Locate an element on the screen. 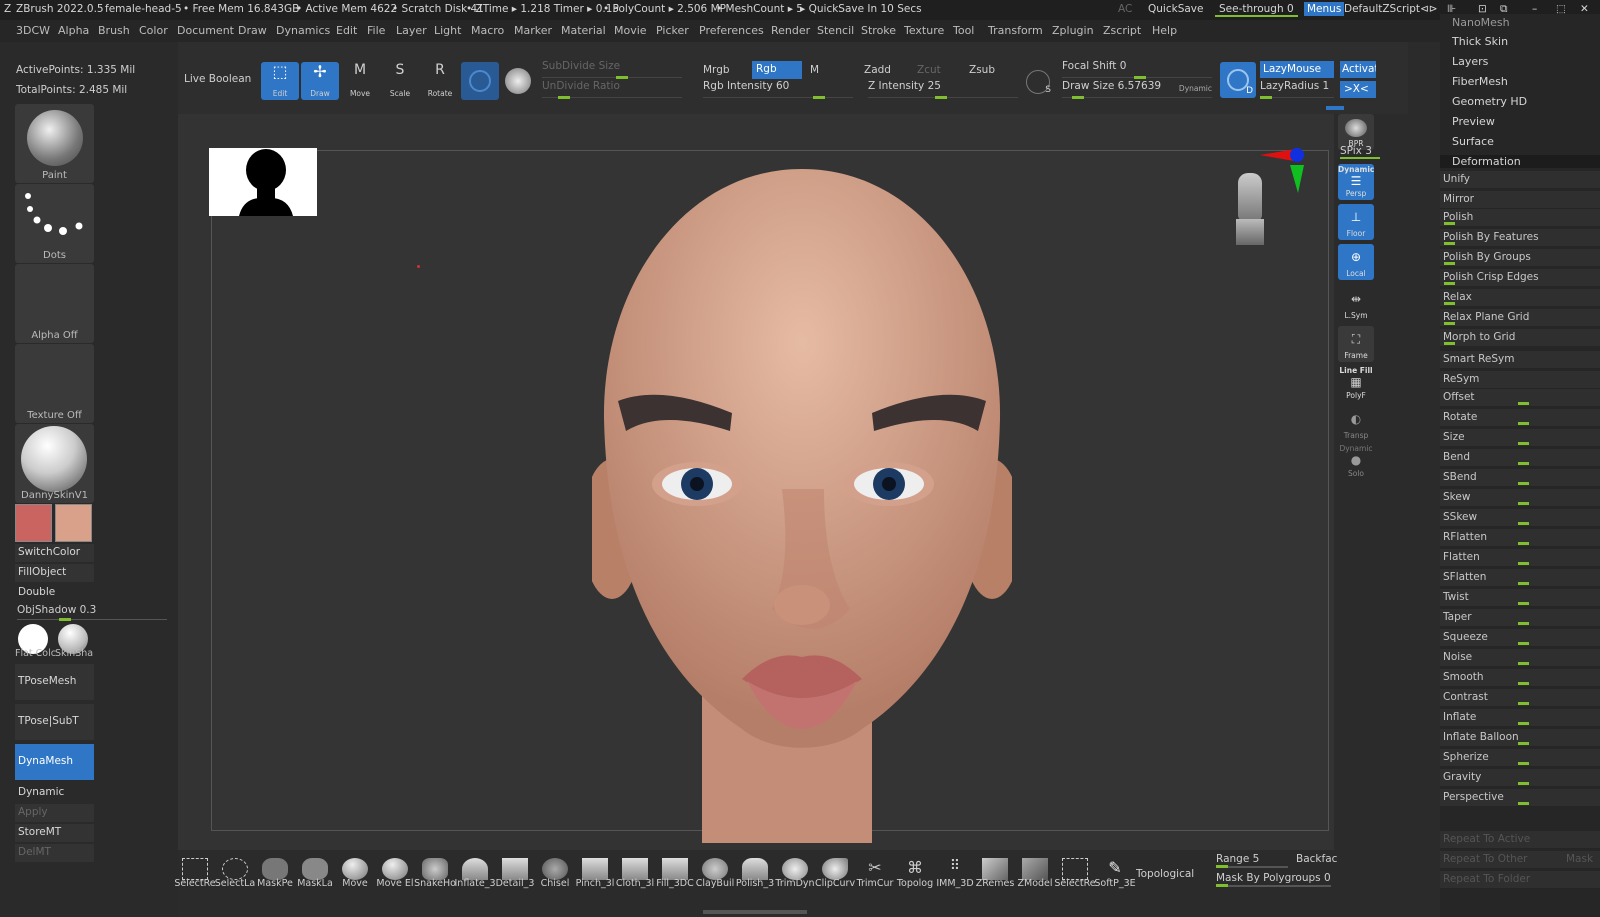 Image resolution: width=1600 pixels, height=917 pixels. brush-topology: ⌘ Topolog is located at coordinates (915, 878).